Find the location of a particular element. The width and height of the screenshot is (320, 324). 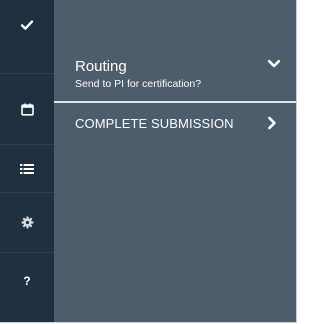

rail-item-settings is located at coordinates (27, 222).